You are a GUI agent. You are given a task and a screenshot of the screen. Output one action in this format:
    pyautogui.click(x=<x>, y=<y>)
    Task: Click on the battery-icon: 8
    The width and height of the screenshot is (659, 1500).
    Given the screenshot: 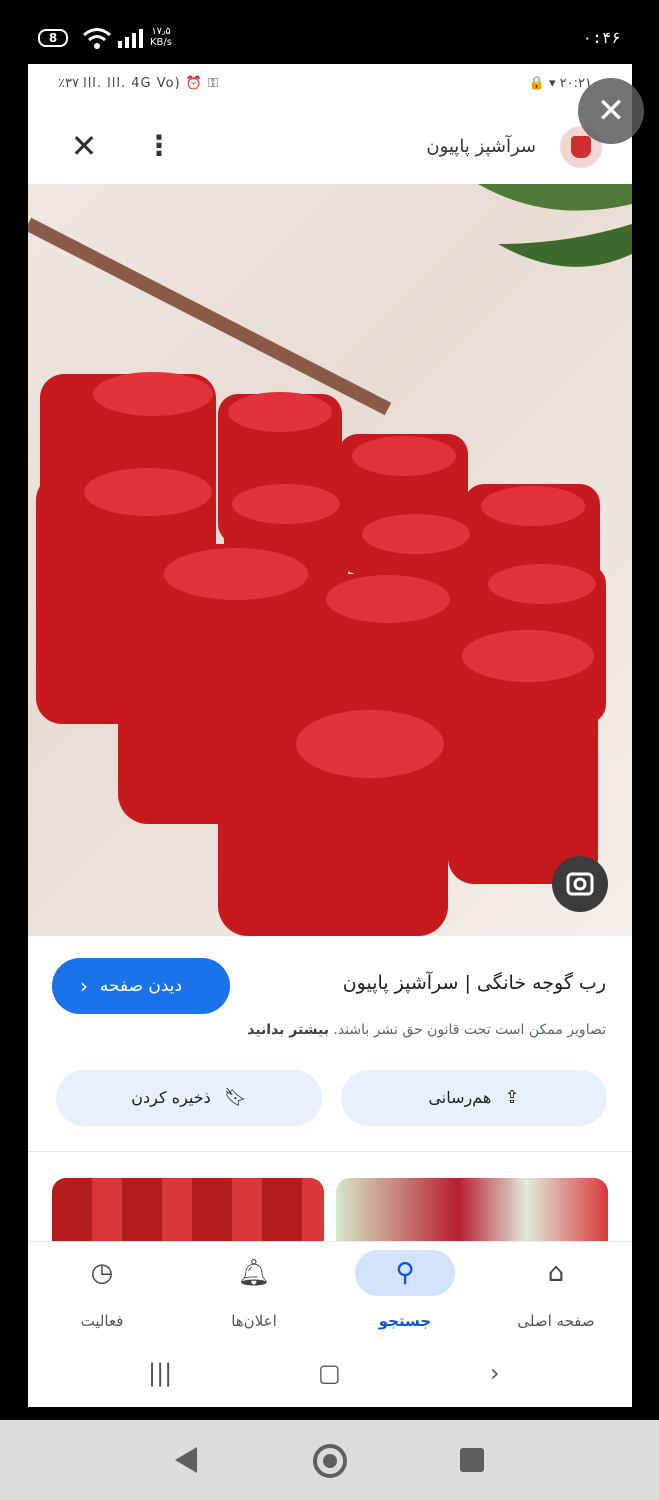 What is the action you would take?
    pyautogui.click(x=53, y=38)
    